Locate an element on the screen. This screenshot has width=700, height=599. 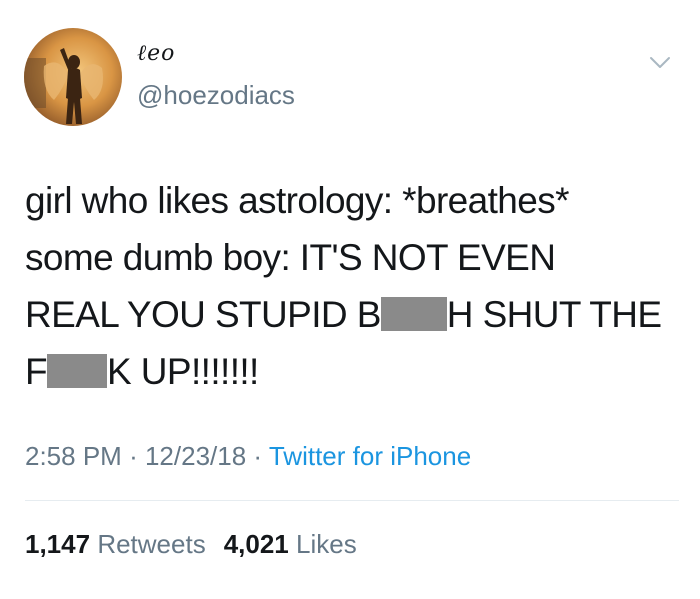
avatar-photo-icon is located at coordinates (63, 86).